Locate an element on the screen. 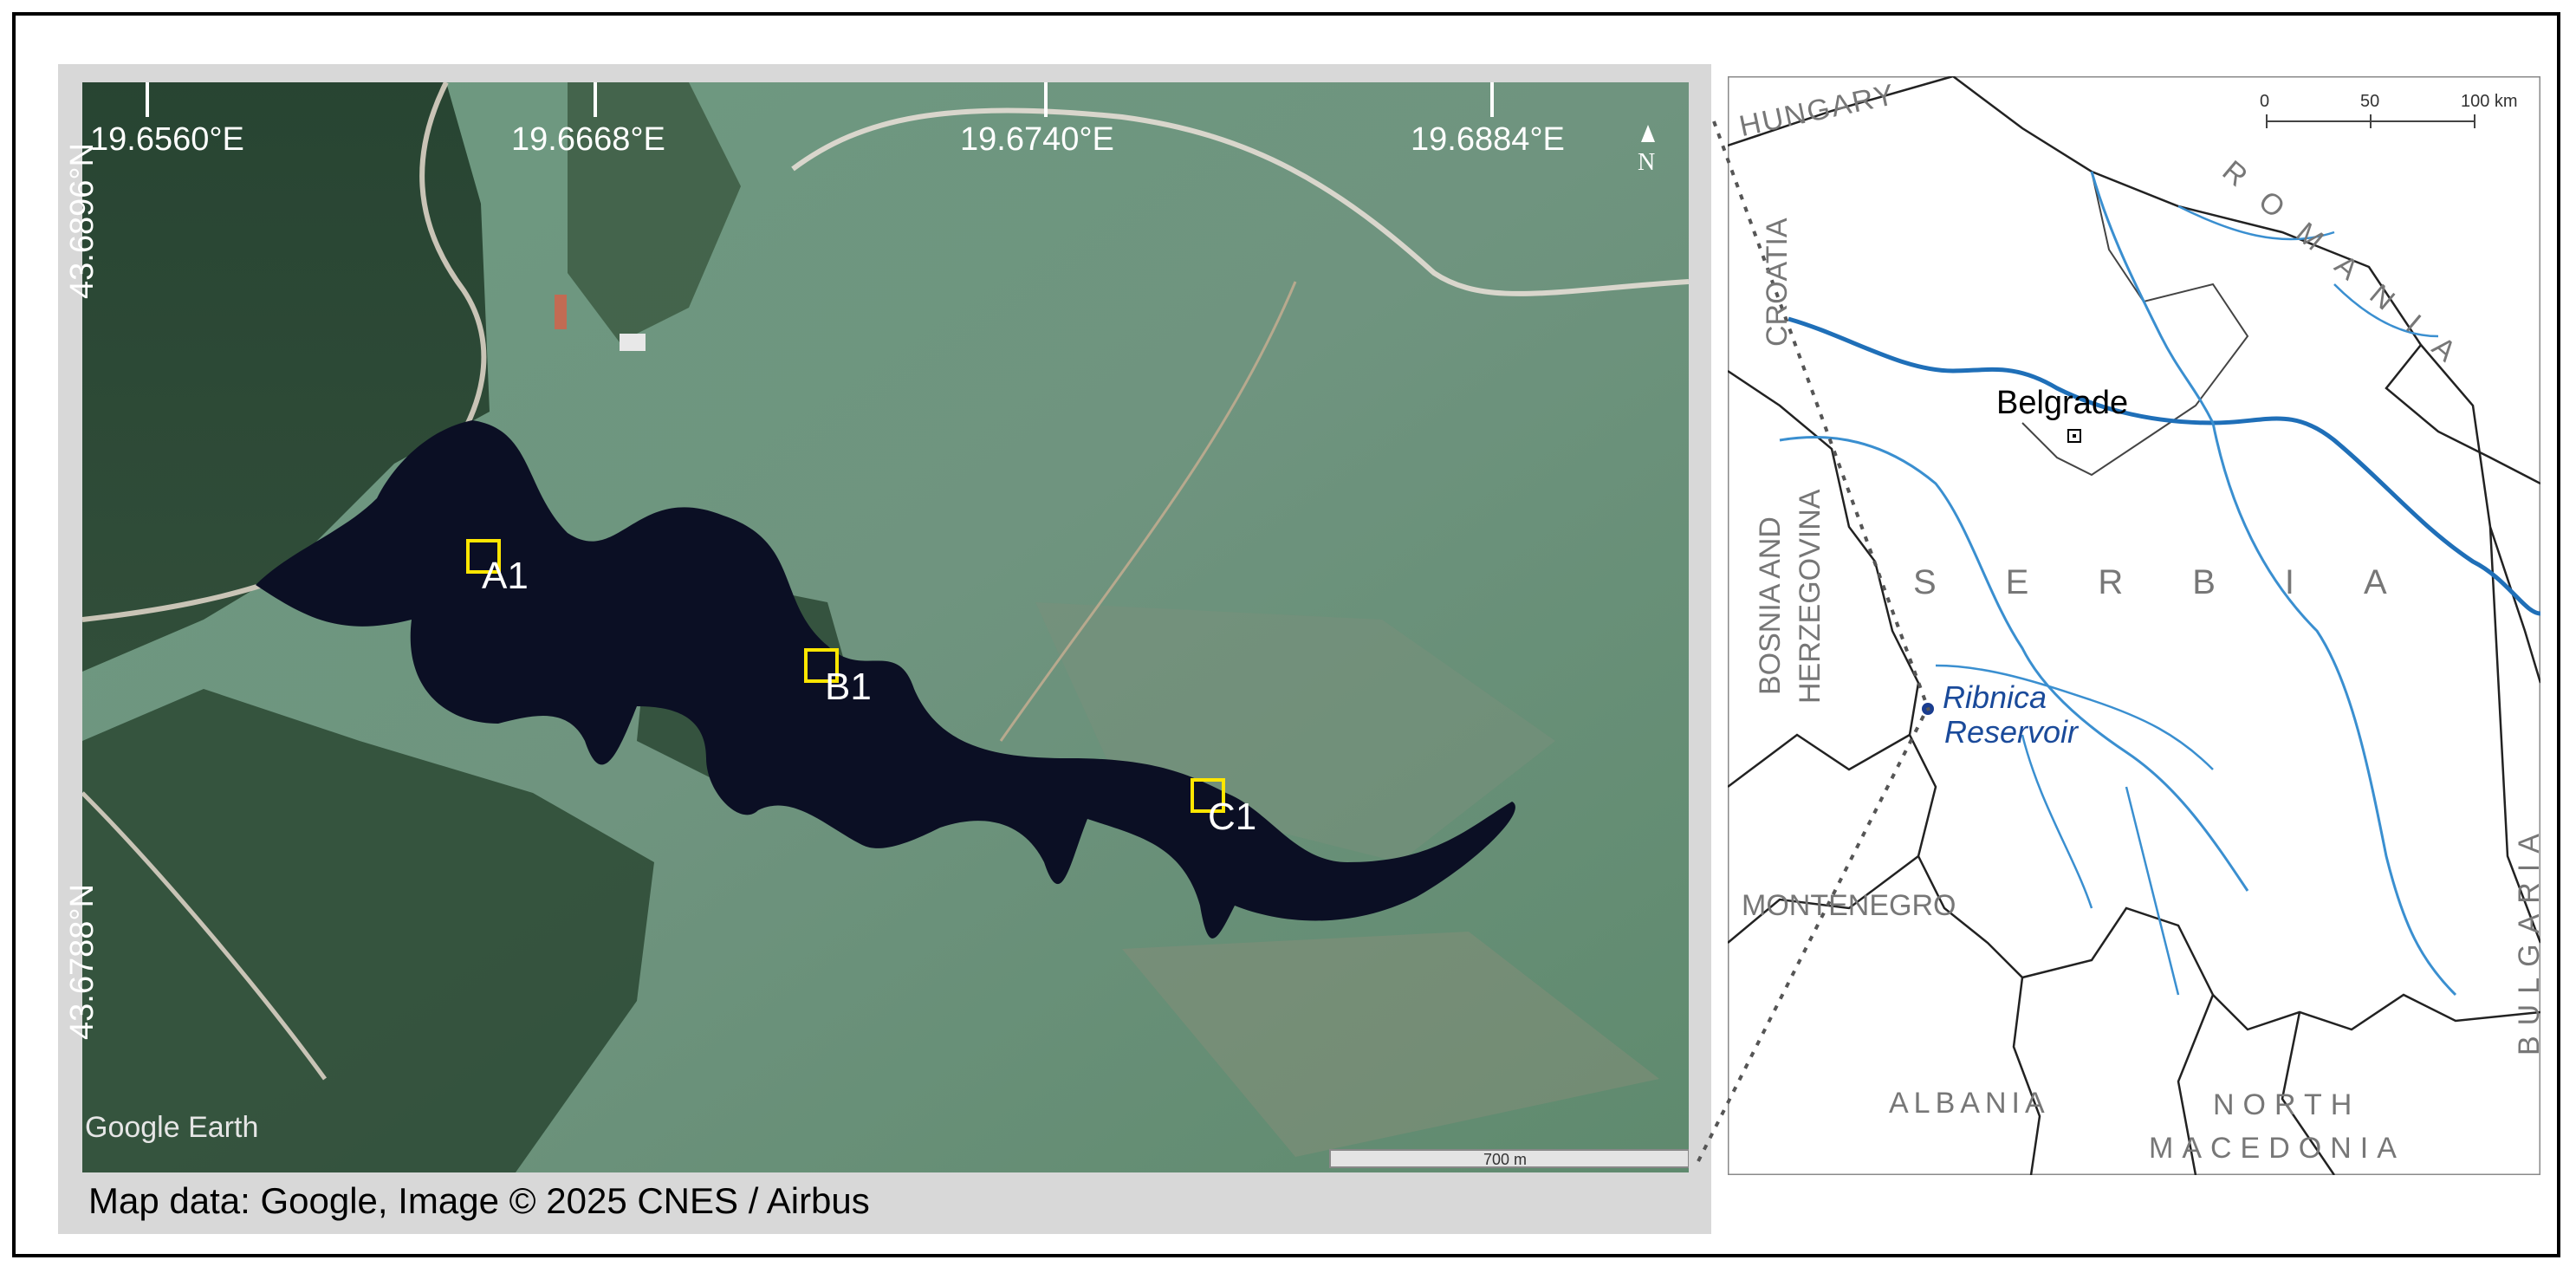  country-label-croatia: CROATIA is located at coordinates (1778, 282).